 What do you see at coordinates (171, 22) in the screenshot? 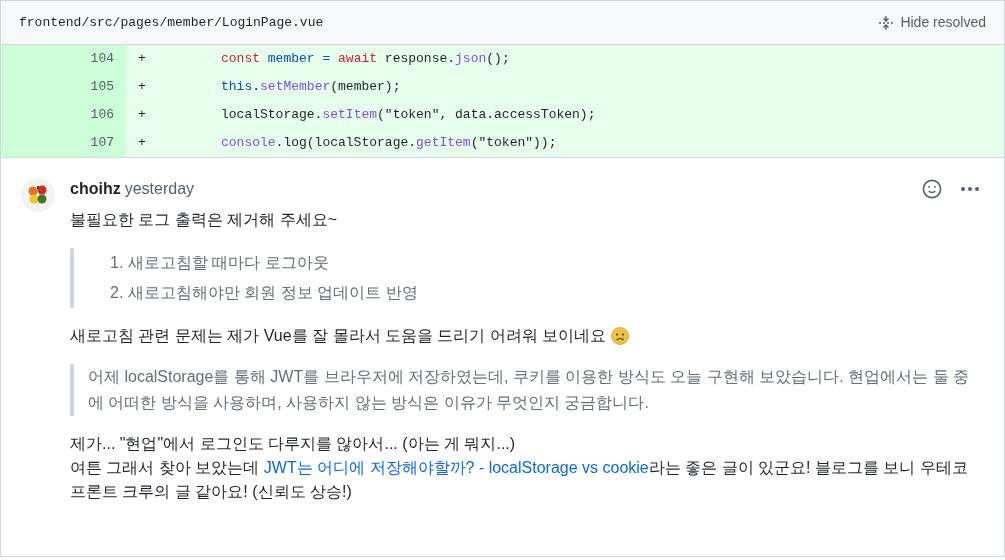
I see `file-path: frontend/src/pages/member/LoginPage.vue` at bounding box center [171, 22].